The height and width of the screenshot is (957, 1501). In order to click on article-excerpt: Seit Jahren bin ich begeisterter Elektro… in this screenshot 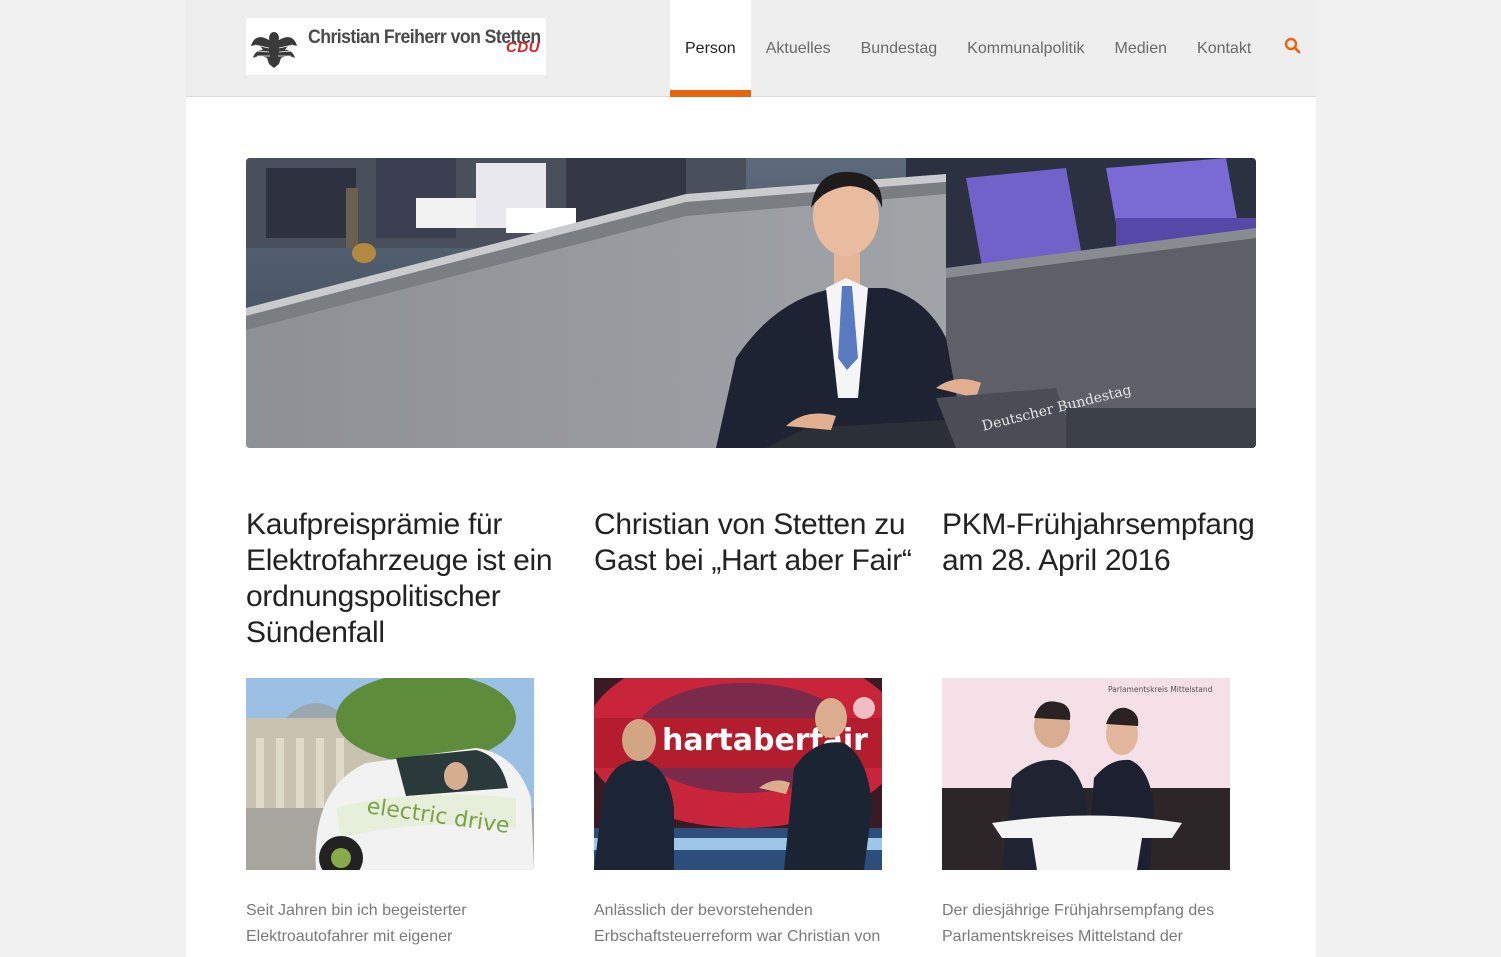, I will do `click(356, 923)`.